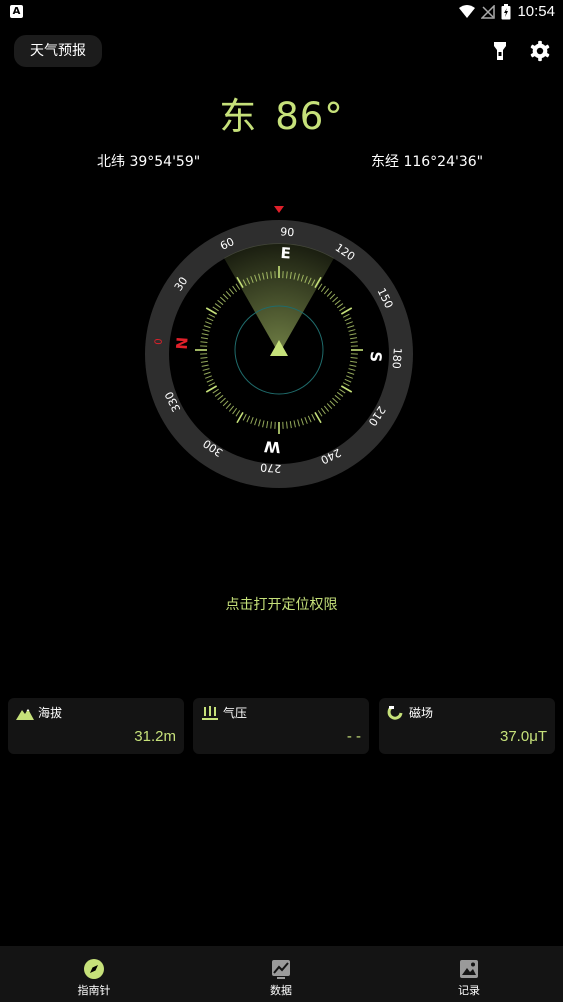 This screenshot has height=1002, width=563. I want to click on pressure-card: 气压 - -, so click(281, 726).